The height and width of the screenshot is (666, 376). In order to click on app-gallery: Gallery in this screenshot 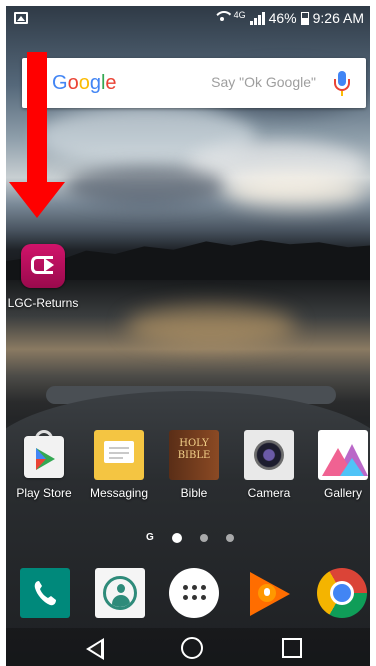, I will do `click(338, 465)`.